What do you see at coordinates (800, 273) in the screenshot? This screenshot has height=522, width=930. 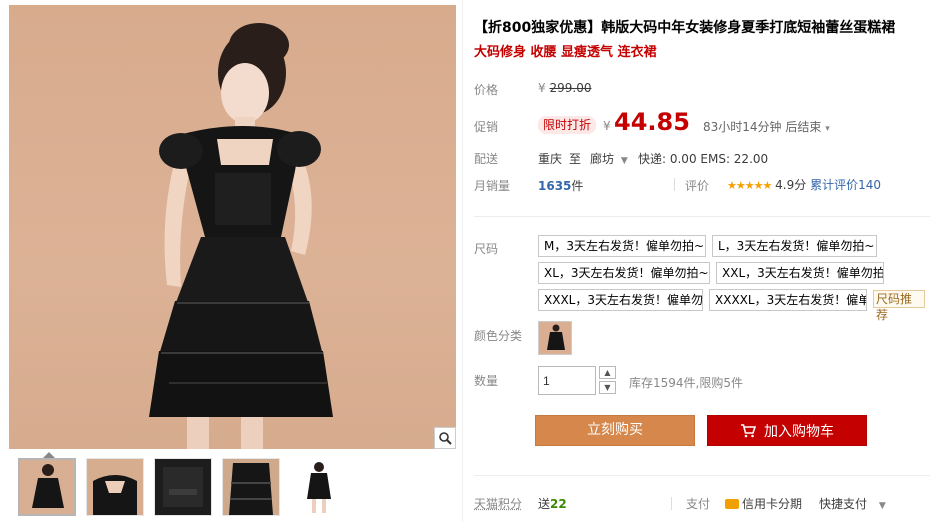 I see `size-option-xxl: XXL，3天左右发货！僱单勿拍` at bounding box center [800, 273].